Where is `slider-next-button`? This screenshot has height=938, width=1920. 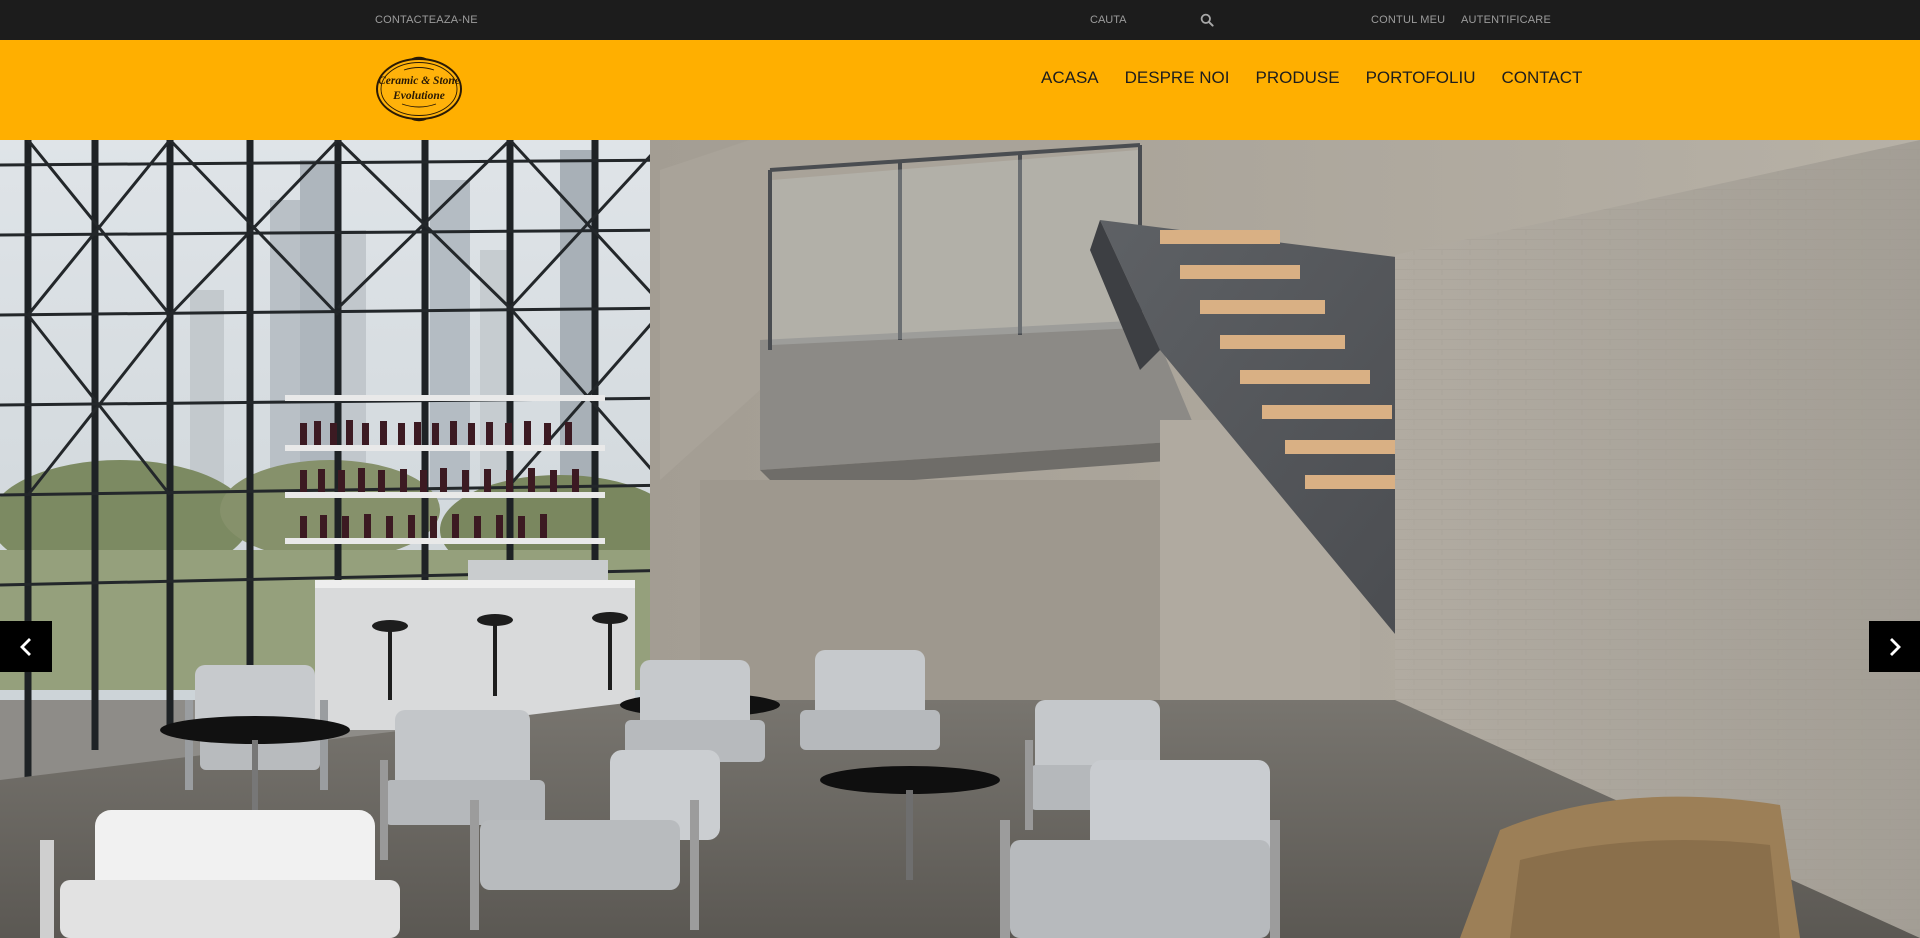
slider-next-button is located at coordinates (1894, 646).